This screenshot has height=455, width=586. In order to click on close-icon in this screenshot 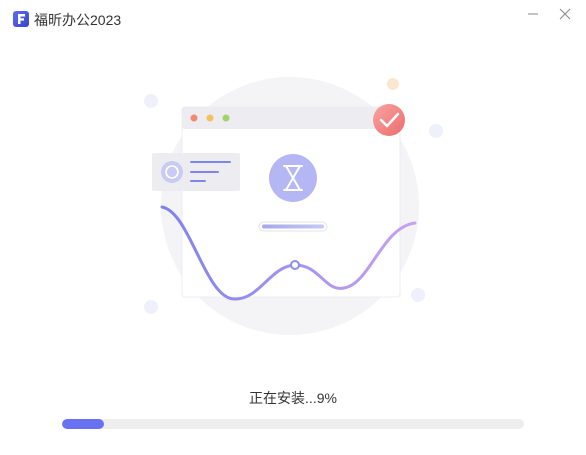, I will do `click(565, 14)`.